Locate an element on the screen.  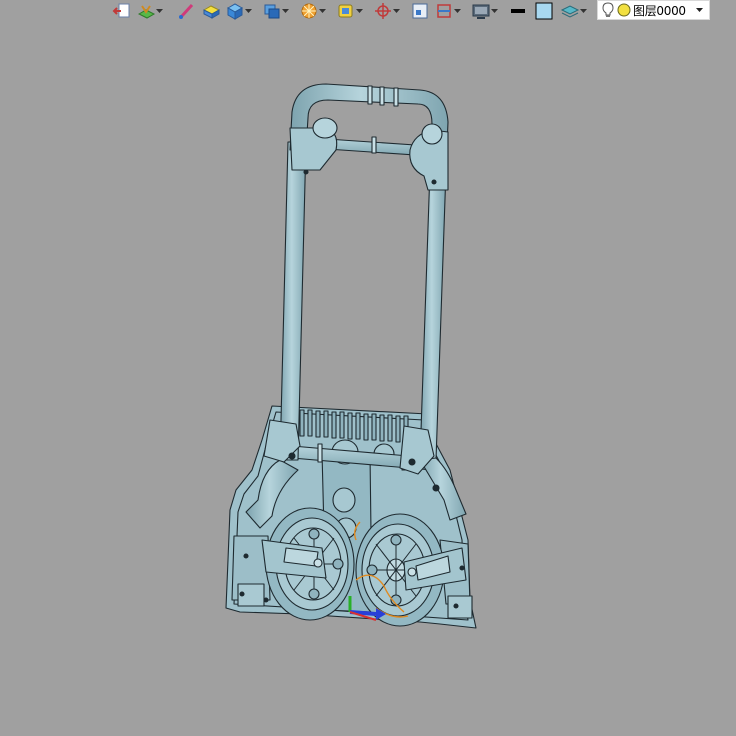
zoom-window-icon is located at coordinates (422, 11).